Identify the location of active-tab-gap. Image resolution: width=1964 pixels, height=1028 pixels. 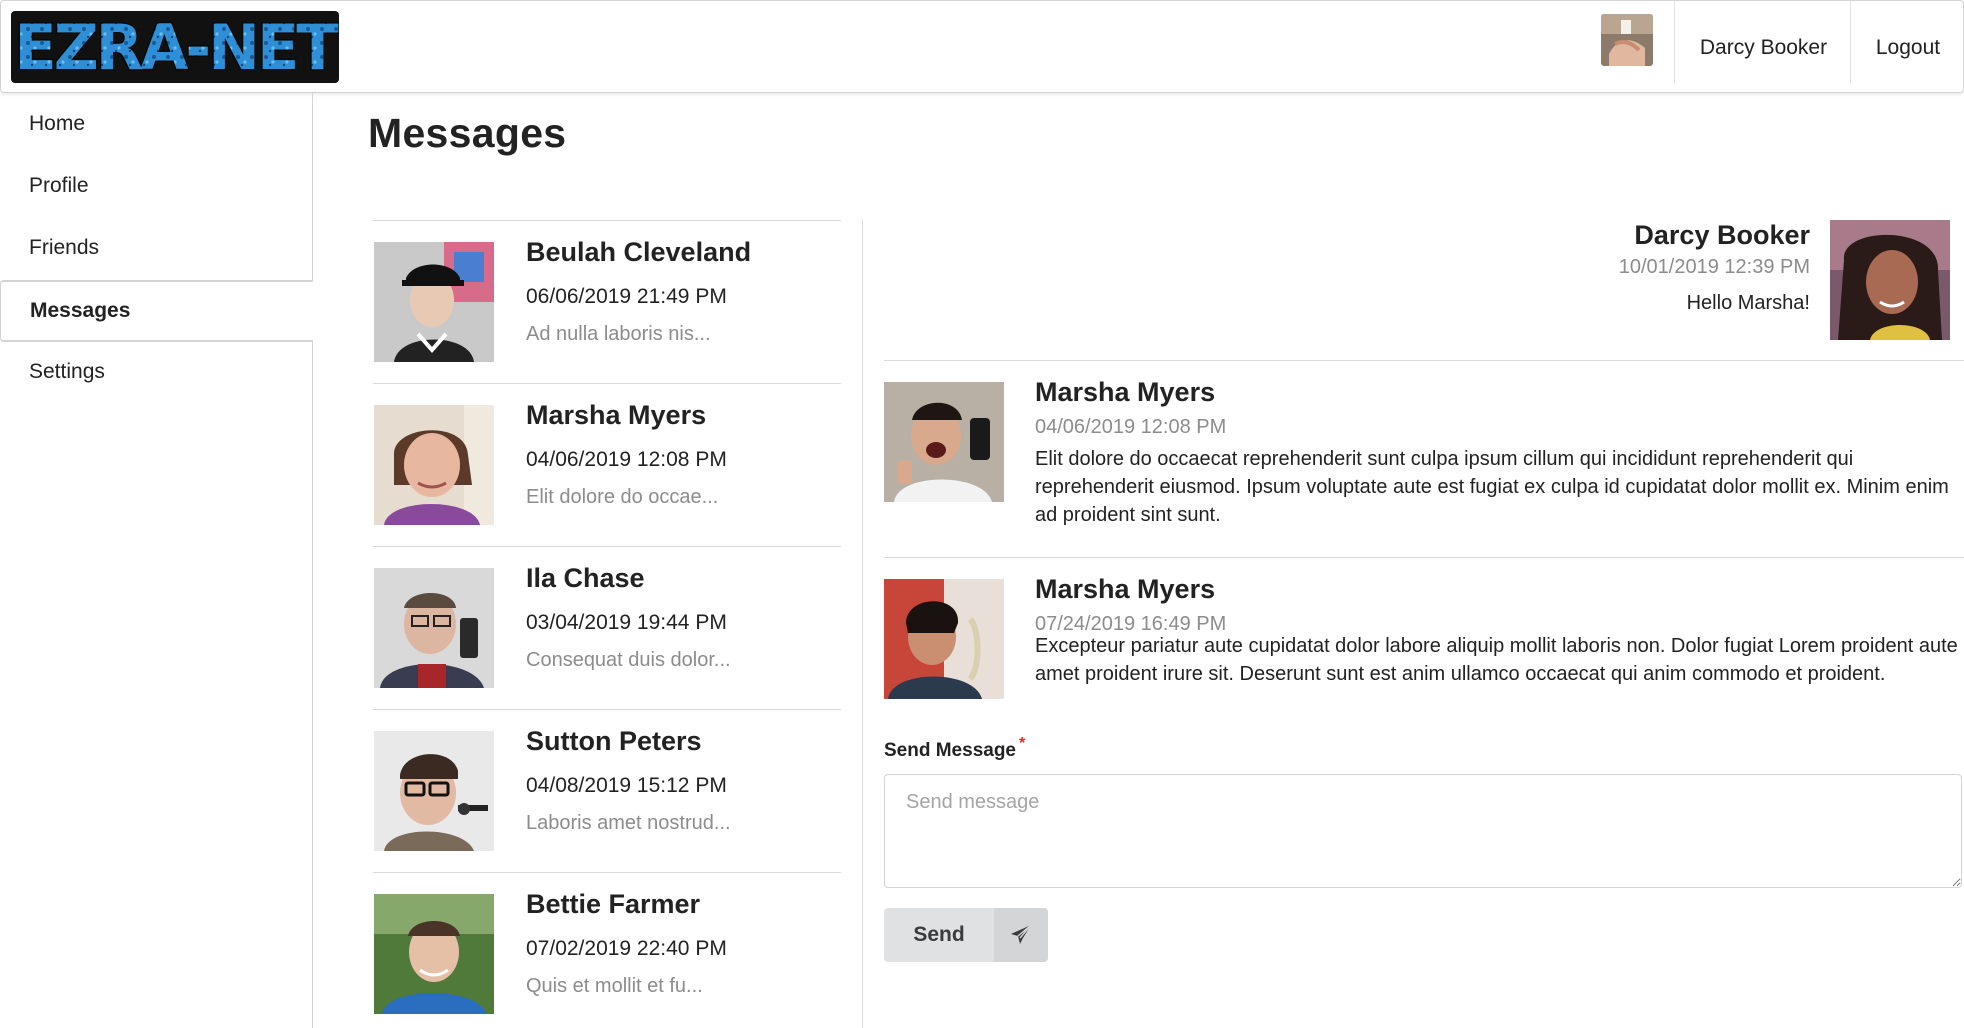
(313, 311).